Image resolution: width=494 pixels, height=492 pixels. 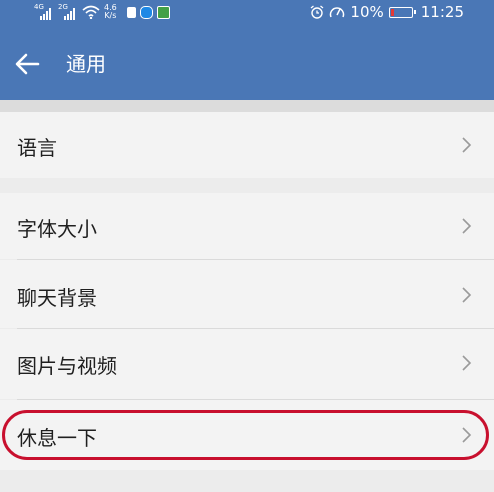 I want to click on alarm-icon, so click(x=317, y=12).